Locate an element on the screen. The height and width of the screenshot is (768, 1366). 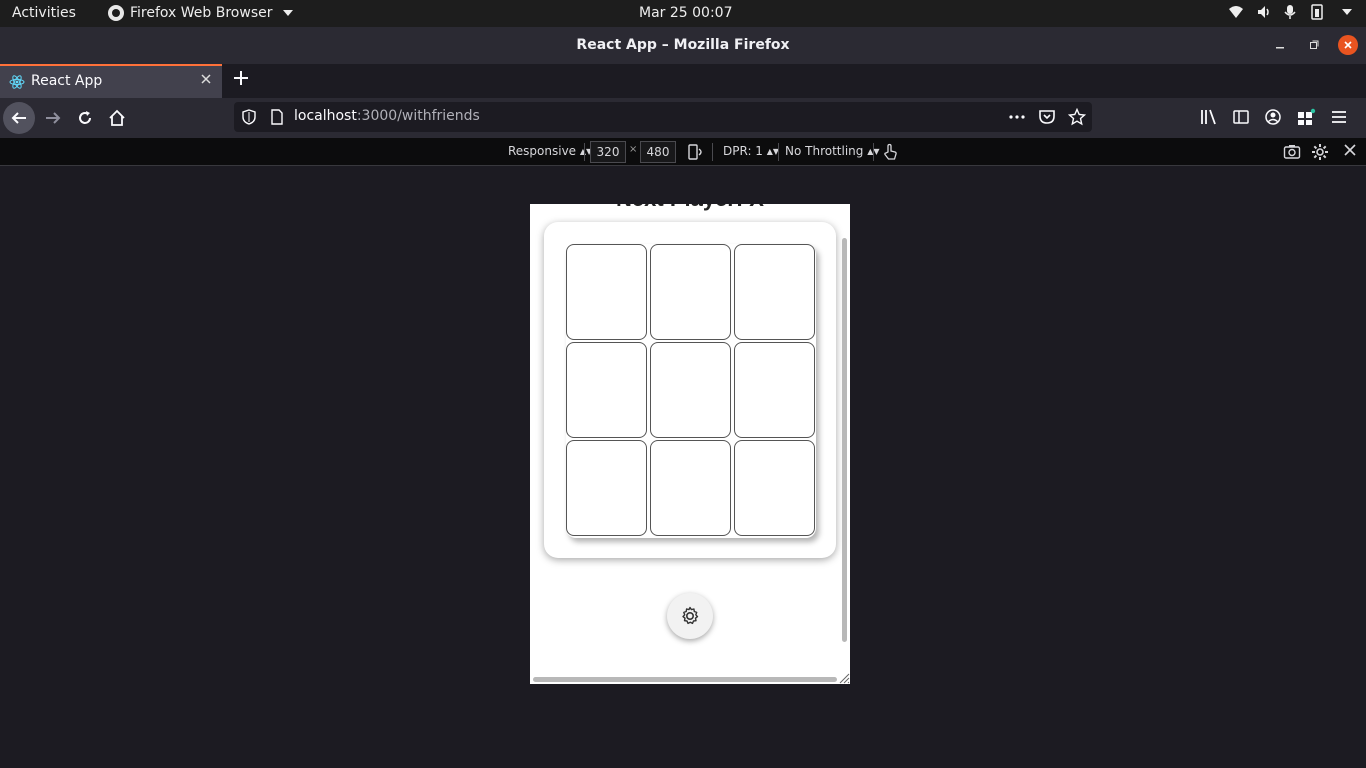
firefox-icon is located at coordinates (116, 13).